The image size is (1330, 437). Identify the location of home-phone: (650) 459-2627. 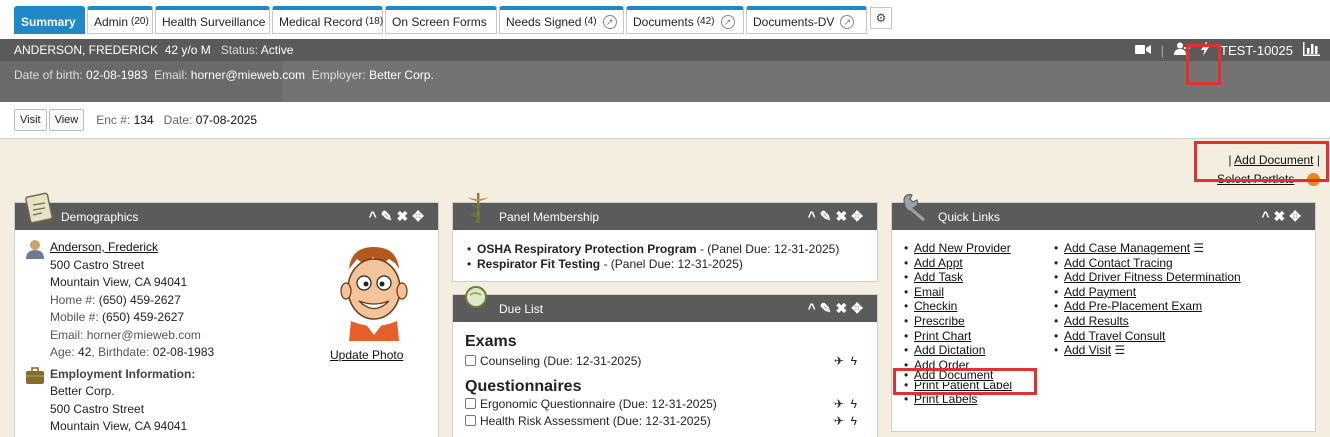
(139, 299).